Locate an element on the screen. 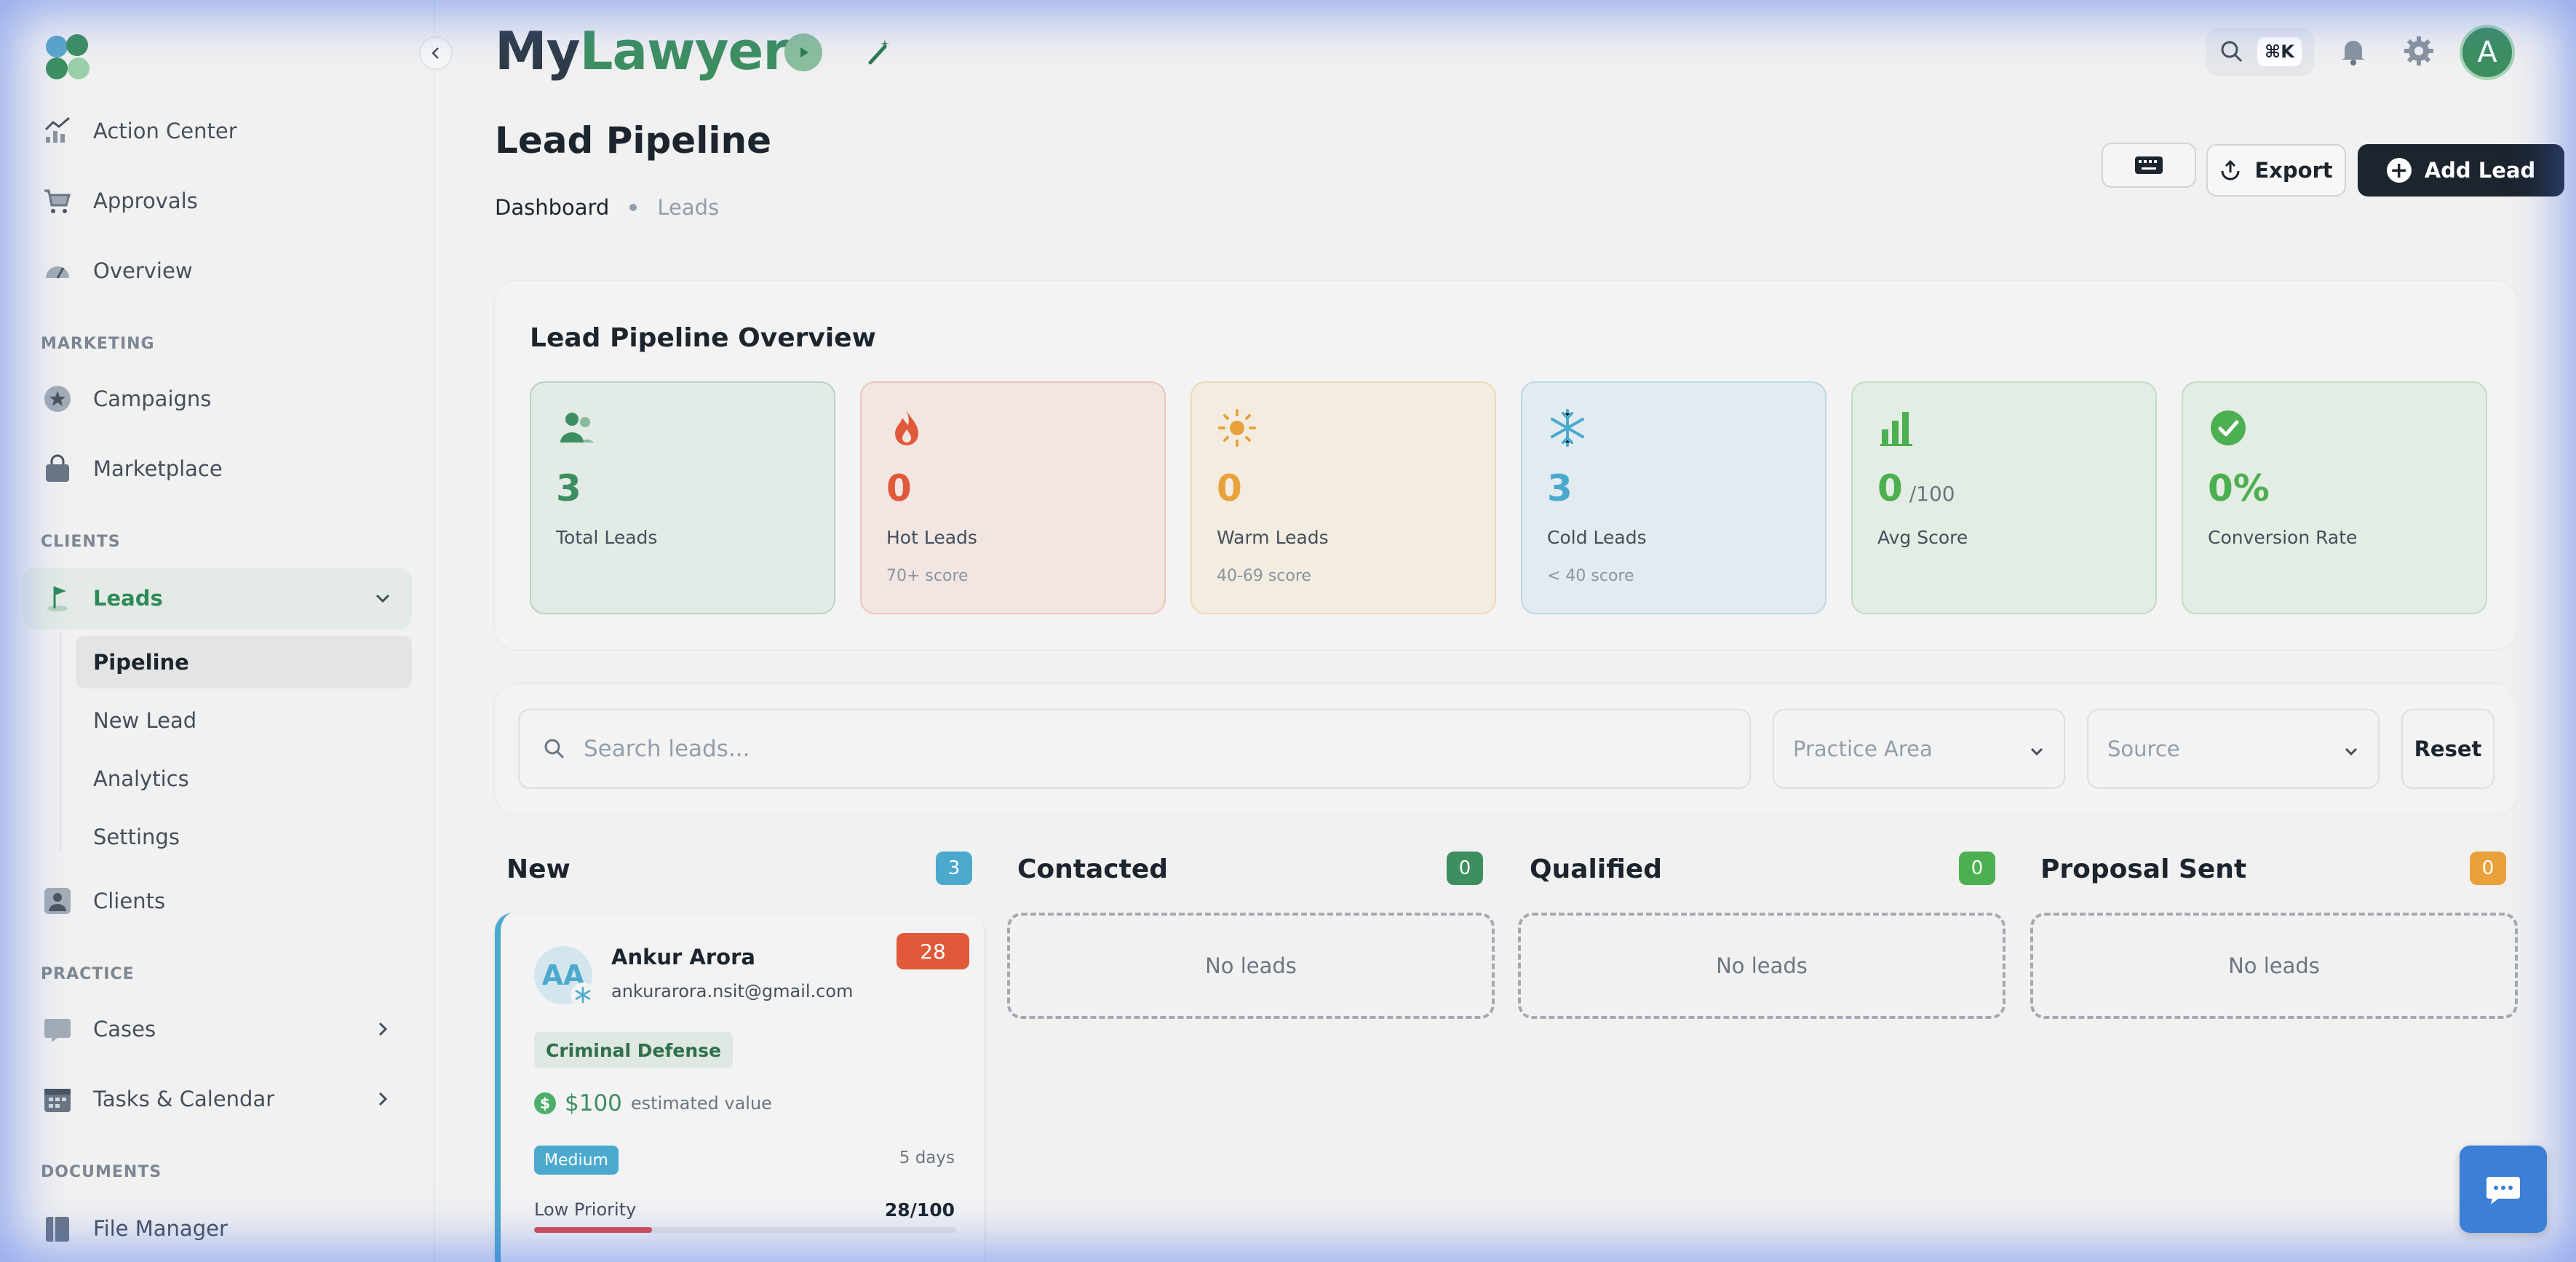 The image size is (2576, 1262). play-icon is located at coordinates (804, 52).